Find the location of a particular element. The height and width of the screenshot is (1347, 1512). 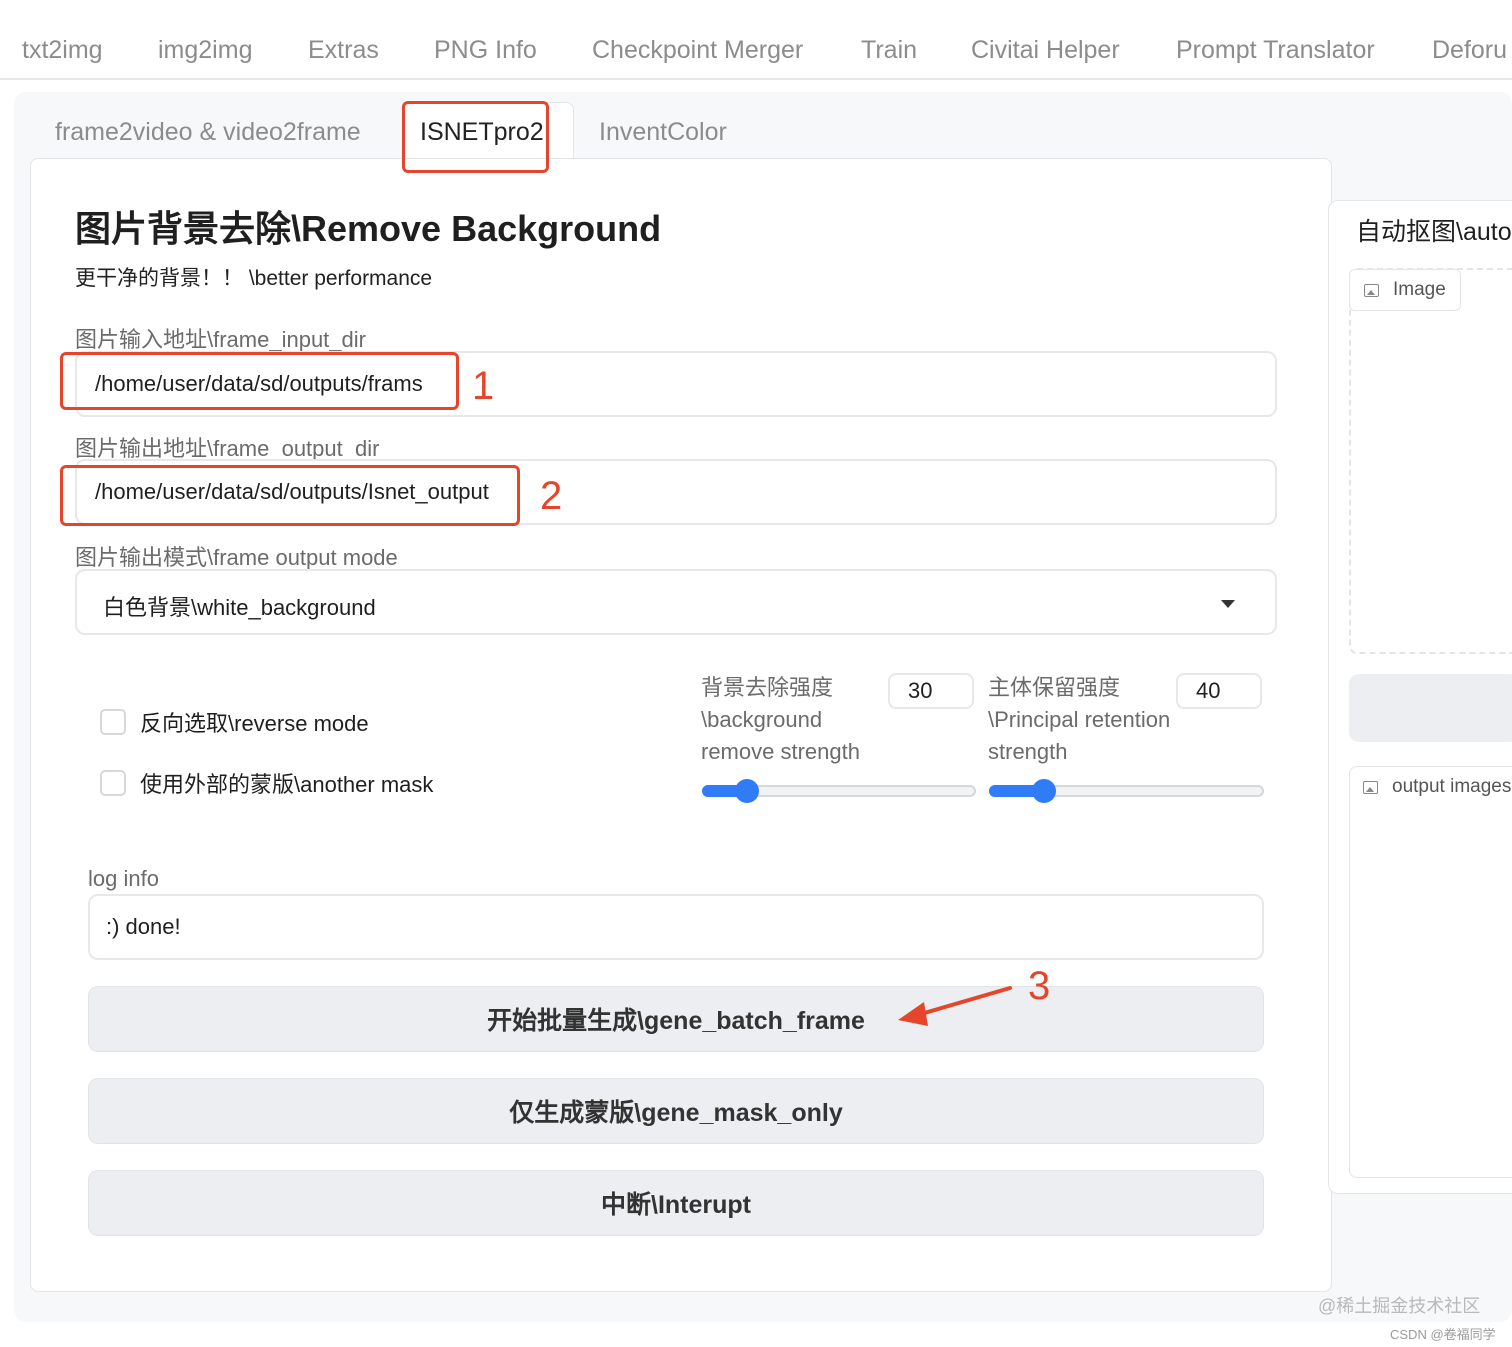

principal-strength-label-line1: 主体保留强度 is located at coordinates (1054, 687).